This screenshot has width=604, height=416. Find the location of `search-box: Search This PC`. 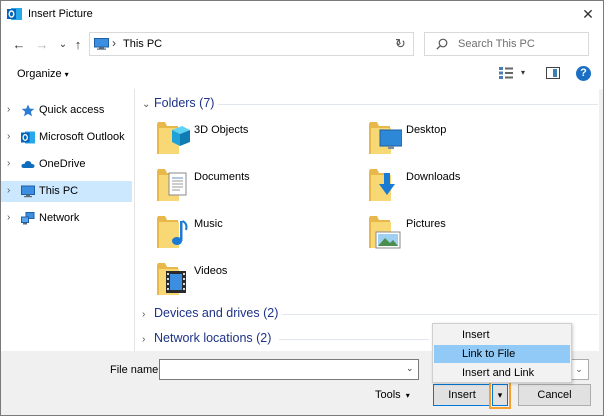

search-box: Search This PC is located at coordinates (506, 44).